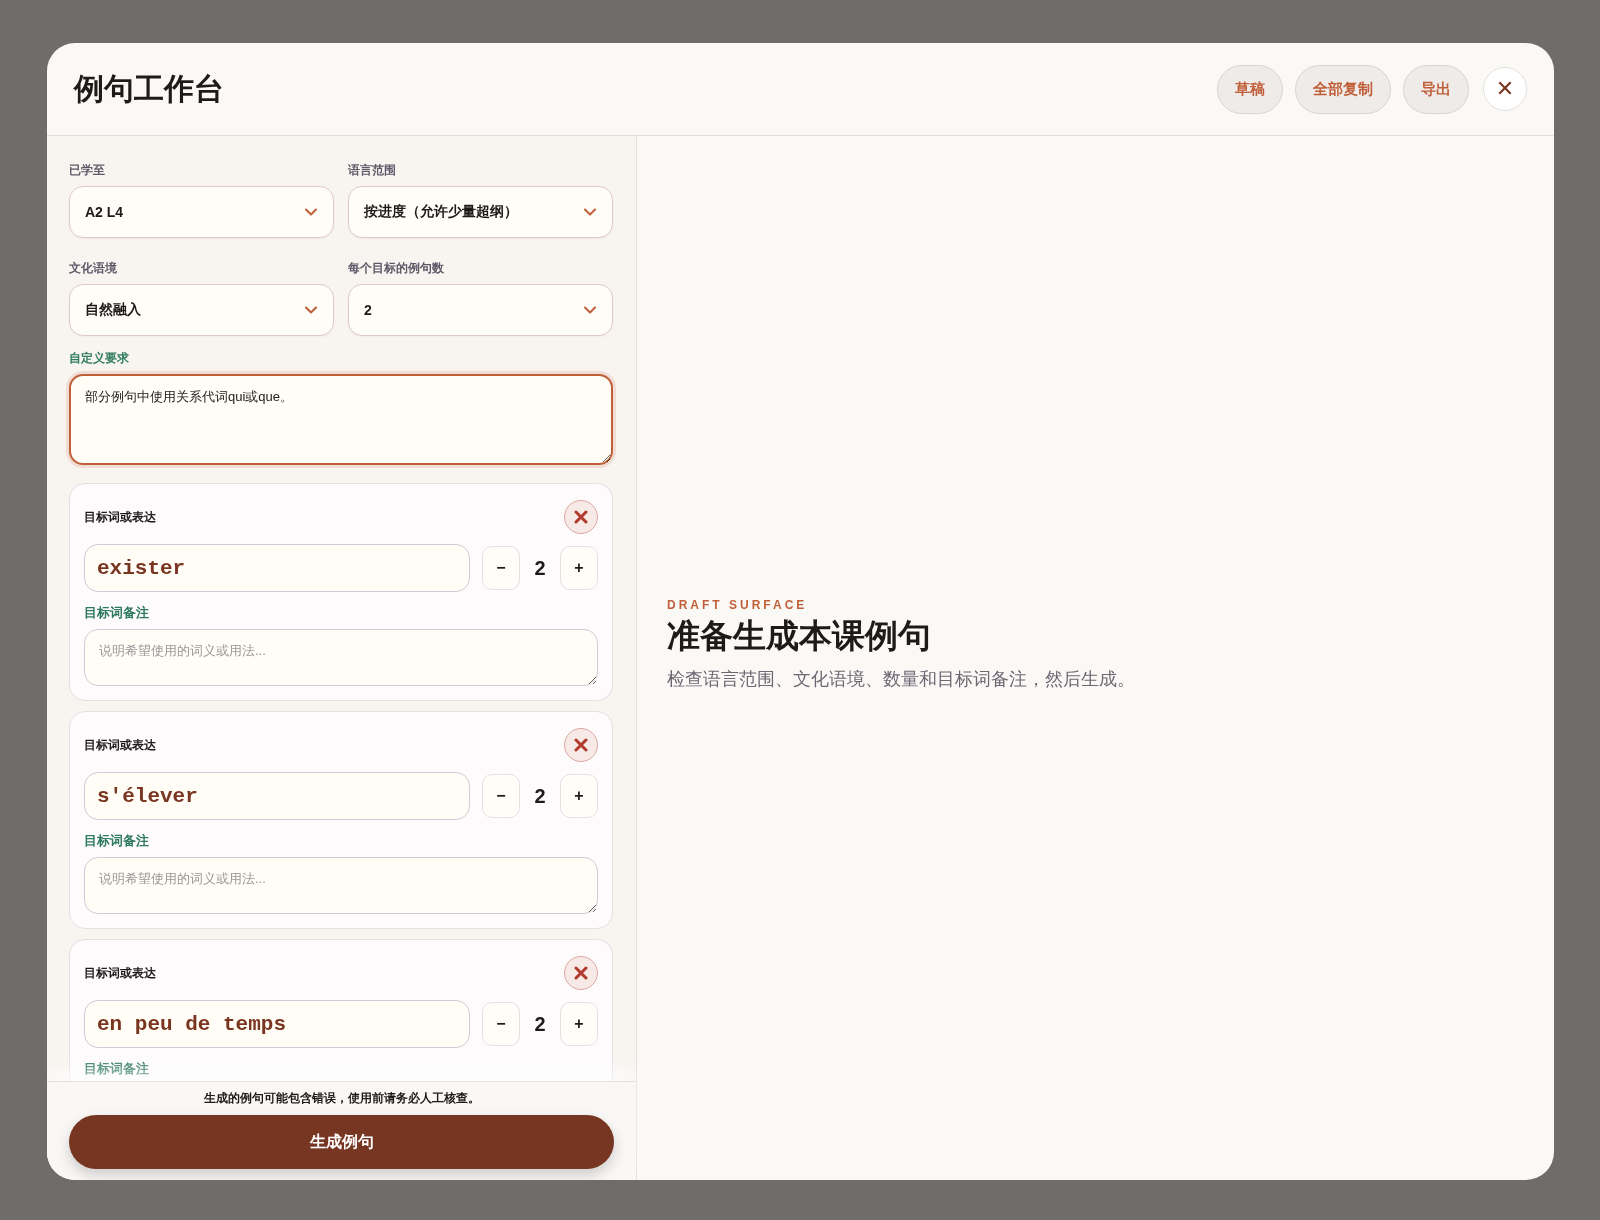 This screenshot has height=1220, width=1600. I want to click on close-button: ✕, so click(1505, 89).